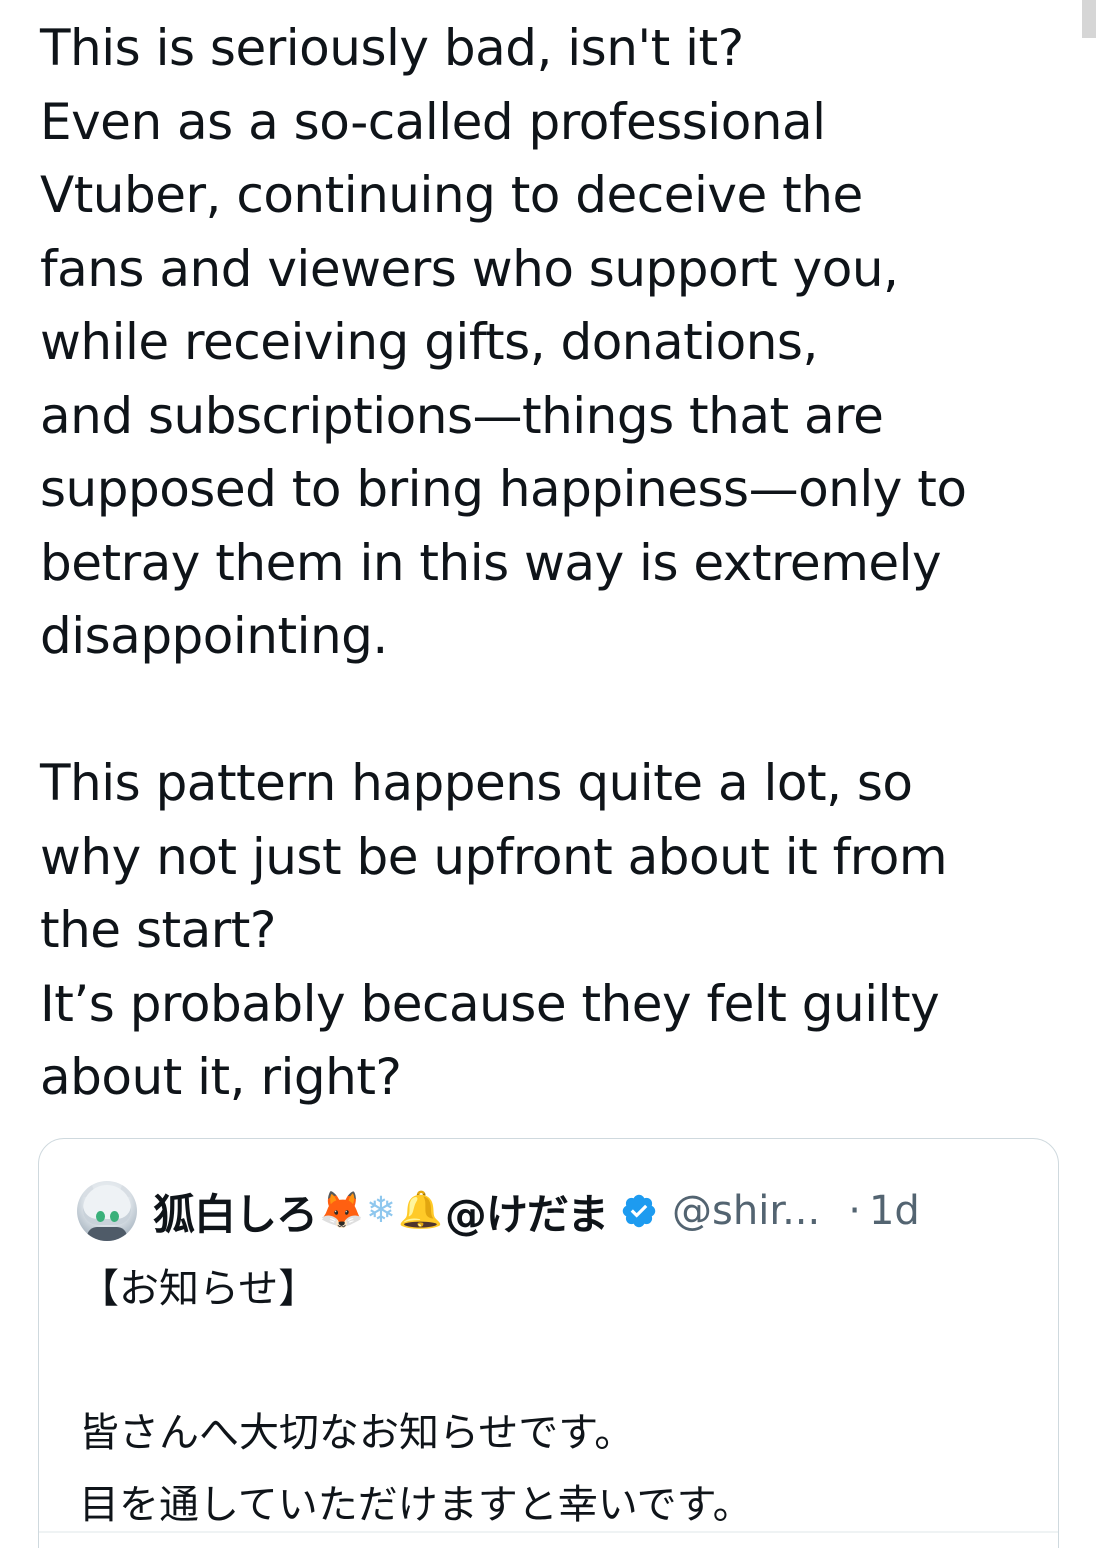  Describe the element at coordinates (433, 121) in the screenshot. I see `post-line: Even as a so-called professional` at that location.